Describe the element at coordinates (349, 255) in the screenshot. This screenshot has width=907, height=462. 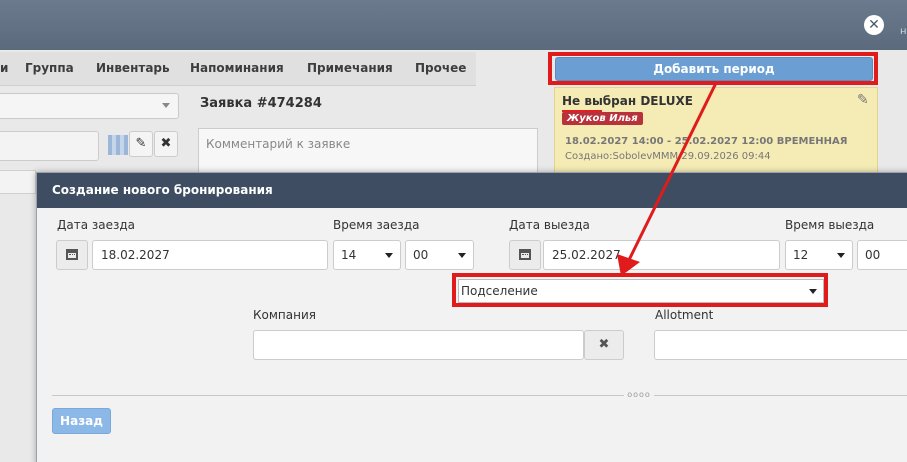
I see `checkin-hour-value: 14` at that location.